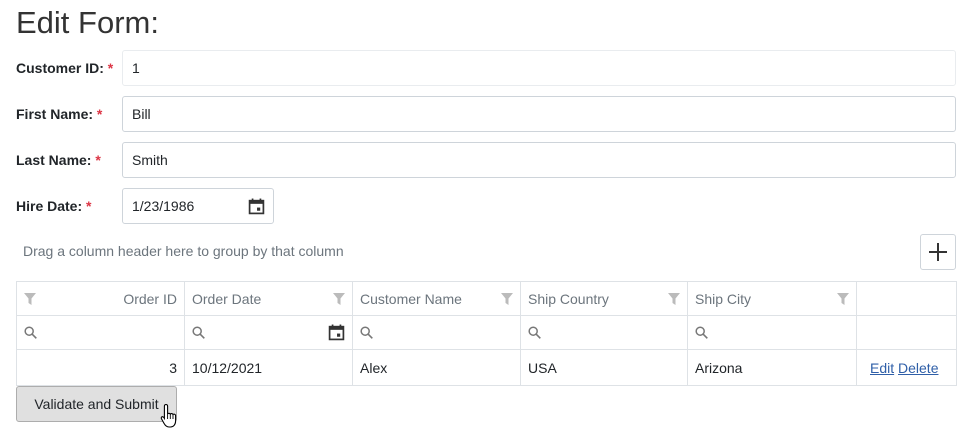  What do you see at coordinates (96, 404) in the screenshot?
I see `validate-submit-button: Validate and Submit` at bounding box center [96, 404].